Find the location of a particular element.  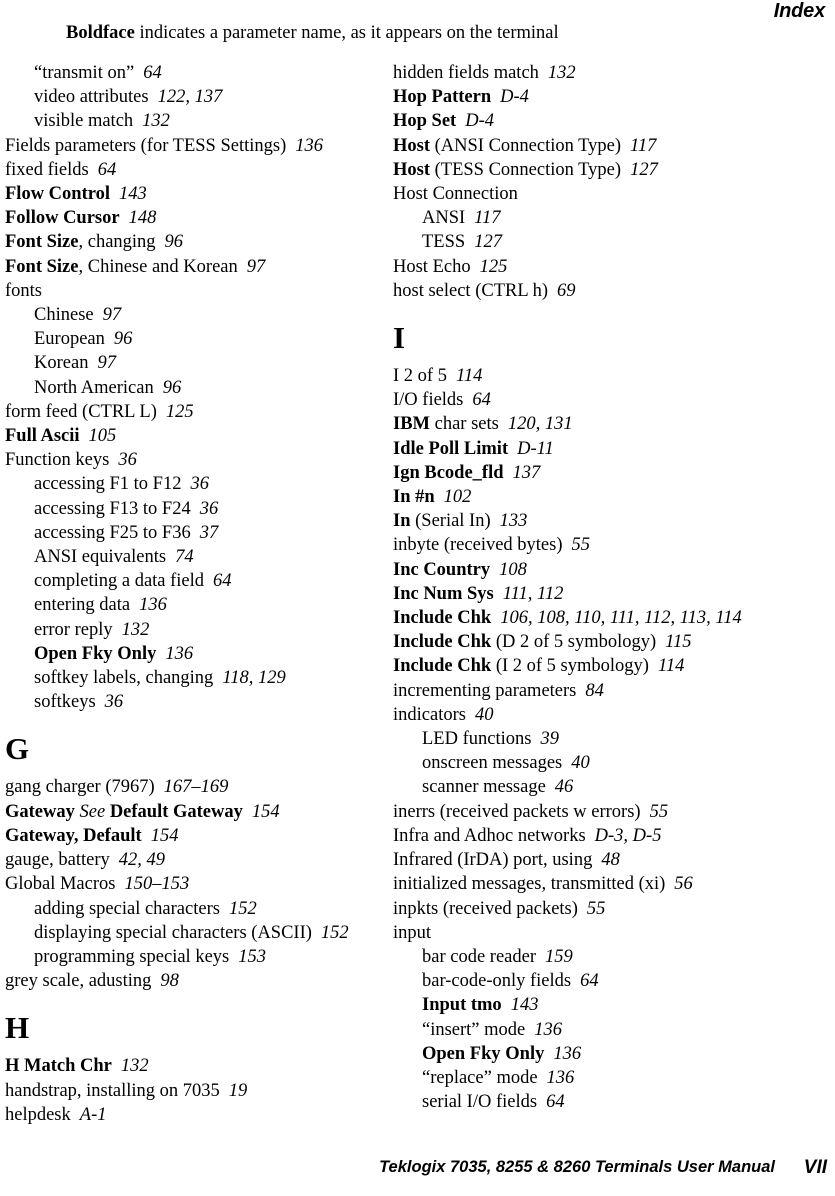

section-letter-heading: G is located at coordinates (17, 749).